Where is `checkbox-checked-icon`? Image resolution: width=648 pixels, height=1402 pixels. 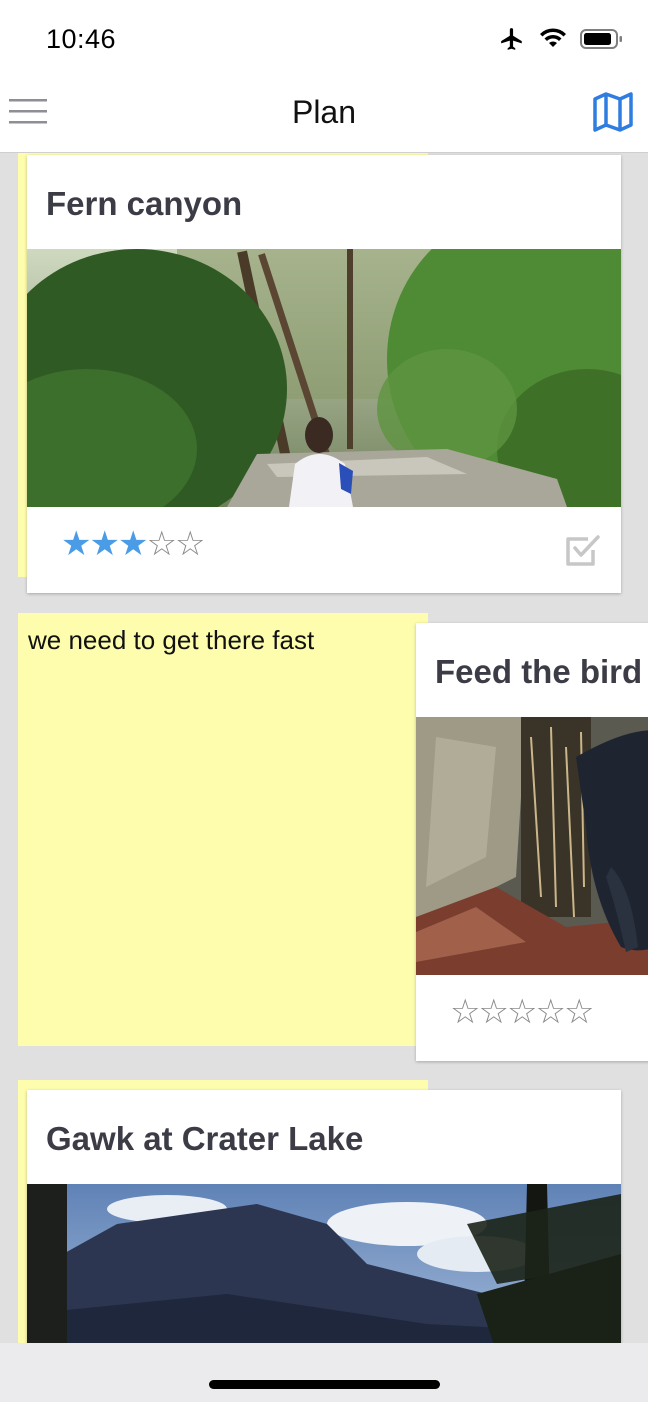
checkbox-checked-icon is located at coordinates (583, 550).